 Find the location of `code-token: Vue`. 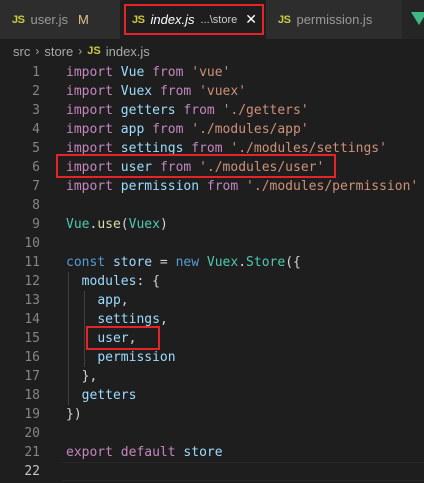

code-token: Vue is located at coordinates (78, 224).